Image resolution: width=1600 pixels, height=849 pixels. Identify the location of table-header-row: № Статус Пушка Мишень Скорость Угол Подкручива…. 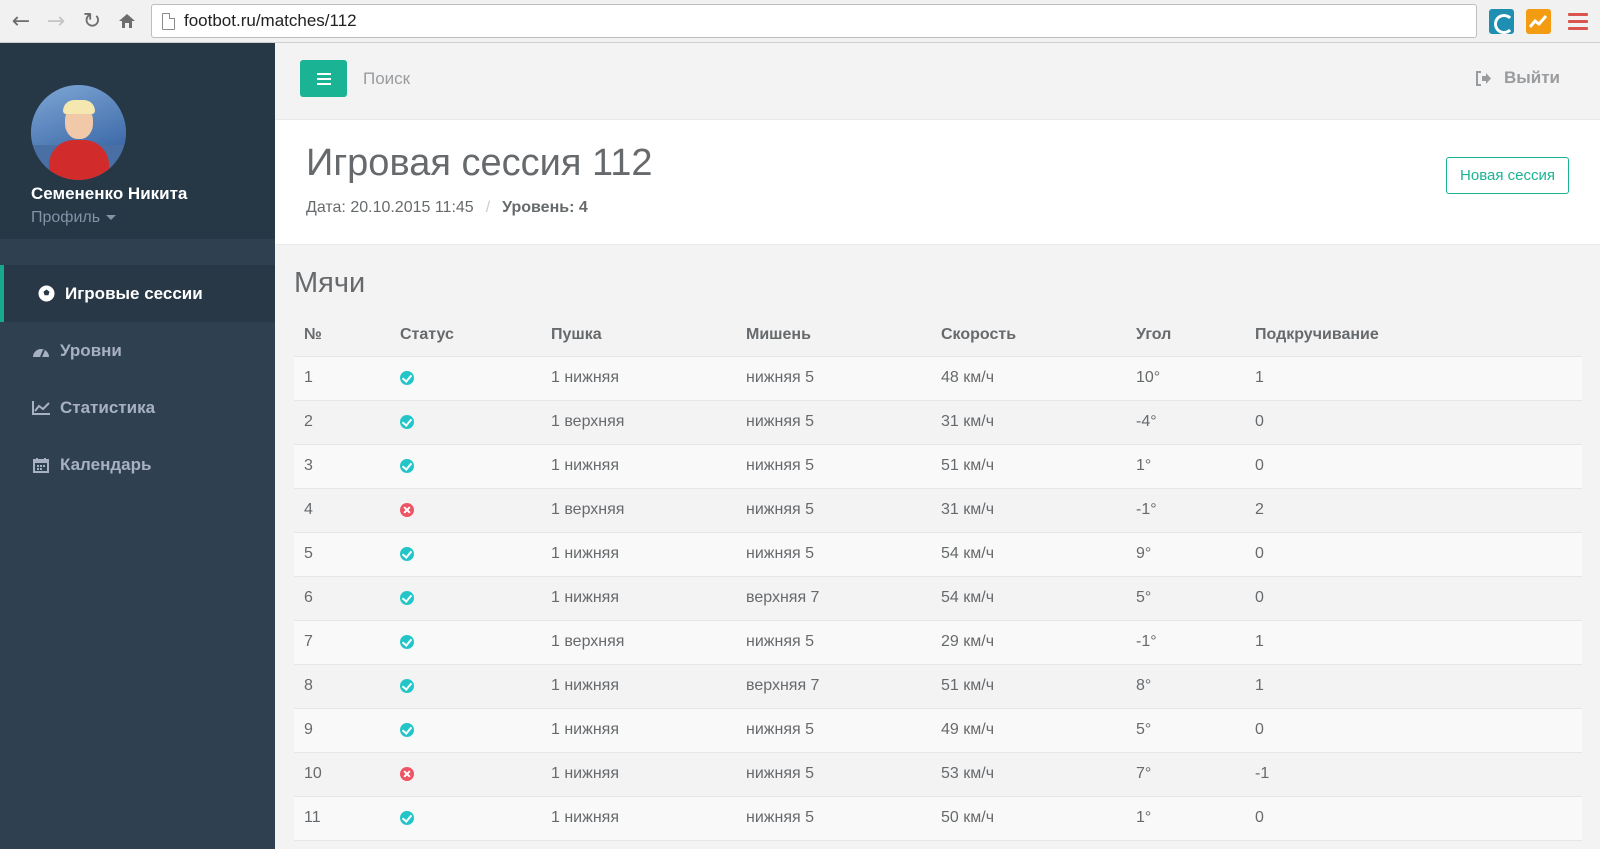
(938, 335).